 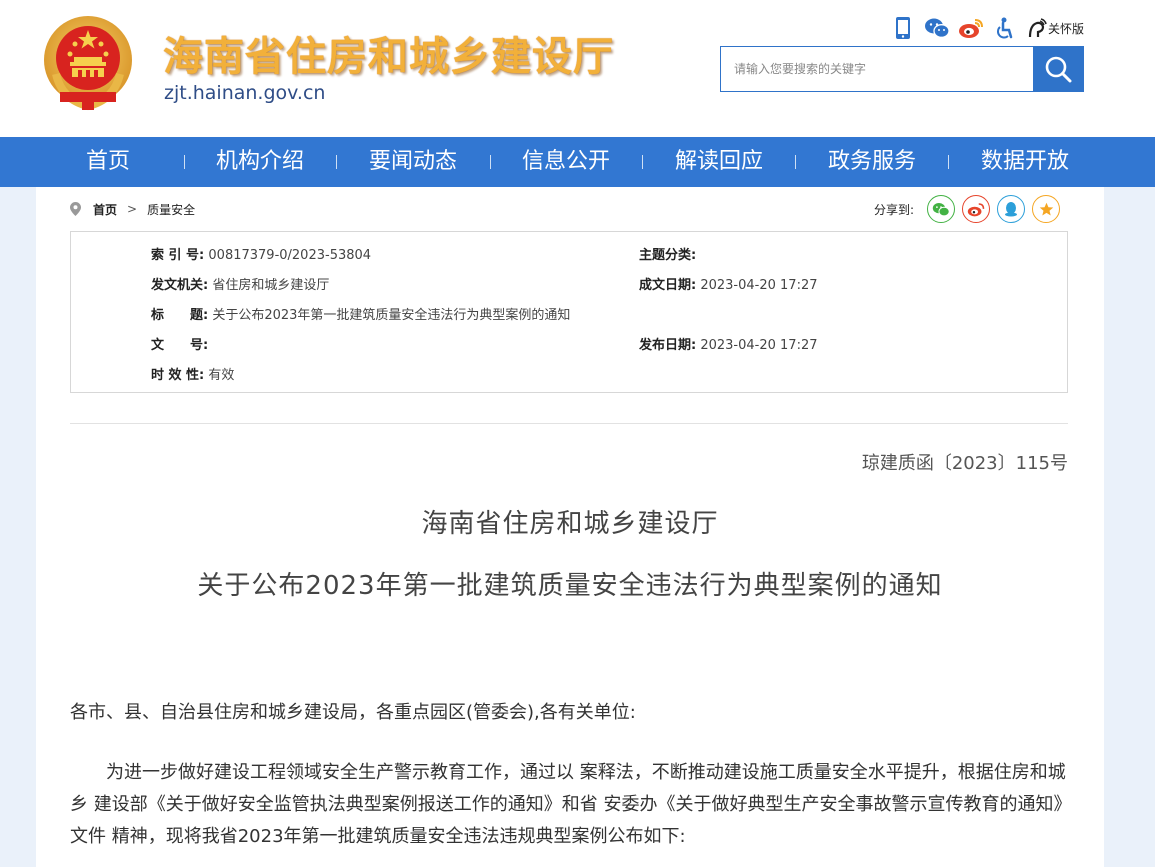 I want to click on meta-issuer: 发文机关: 省住房和城乡建设厅, so click(x=240, y=283).